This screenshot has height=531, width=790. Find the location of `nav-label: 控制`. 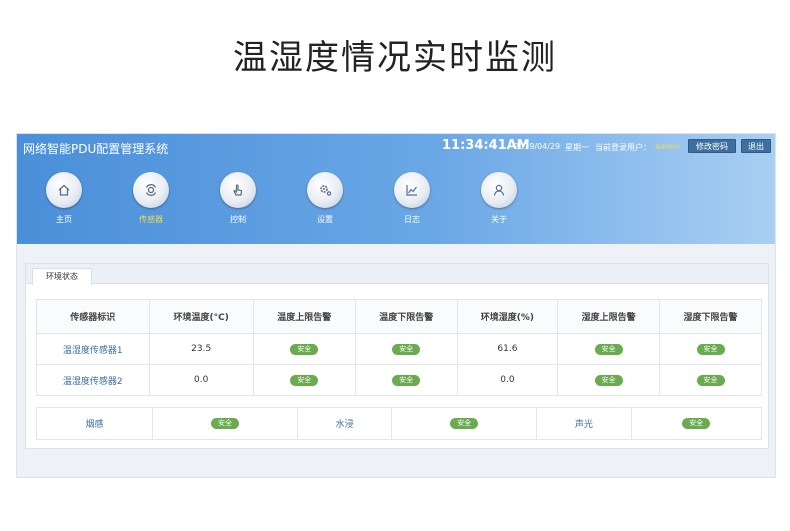

nav-label: 控制 is located at coordinates (238, 219).